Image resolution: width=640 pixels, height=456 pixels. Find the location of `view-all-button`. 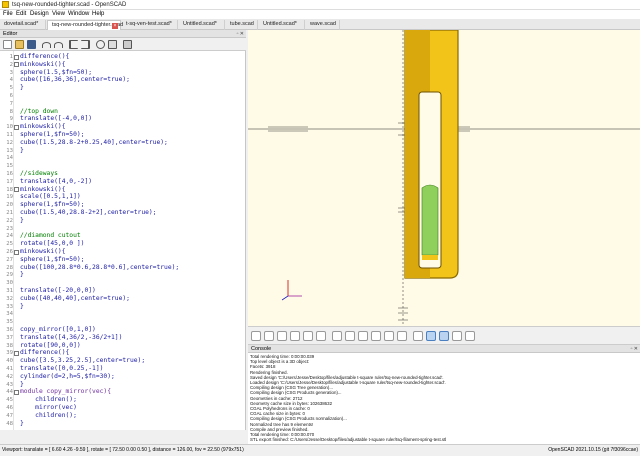

view-all-button is located at coordinates (282, 336).